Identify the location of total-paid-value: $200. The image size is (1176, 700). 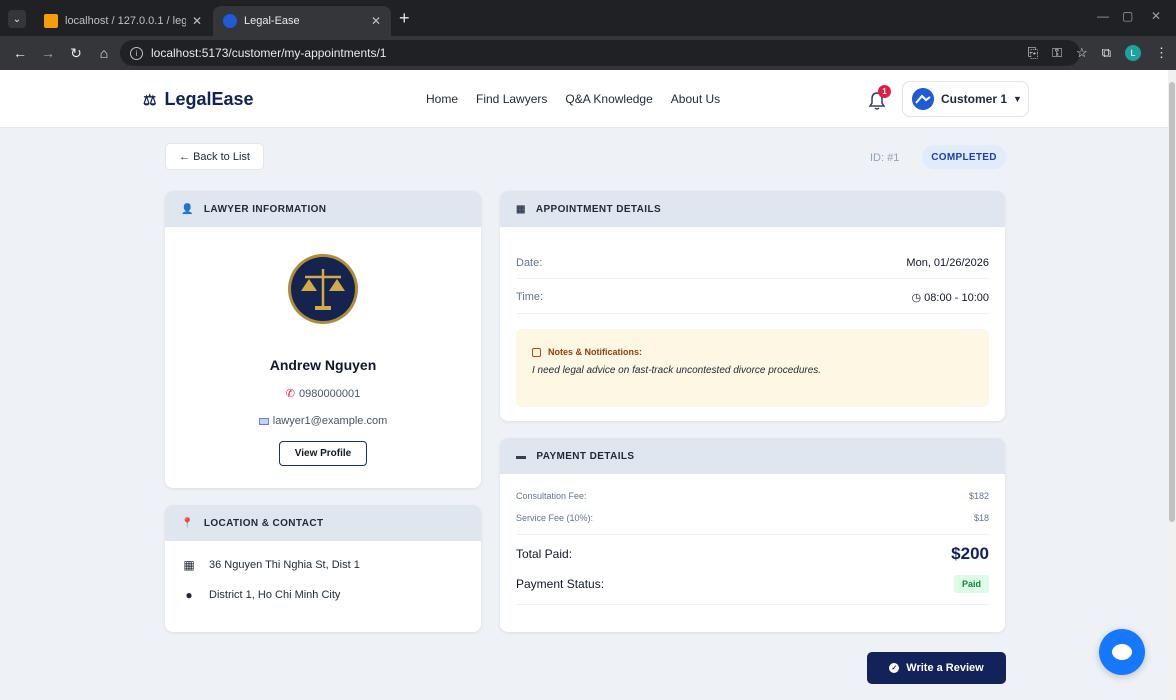
(970, 553).